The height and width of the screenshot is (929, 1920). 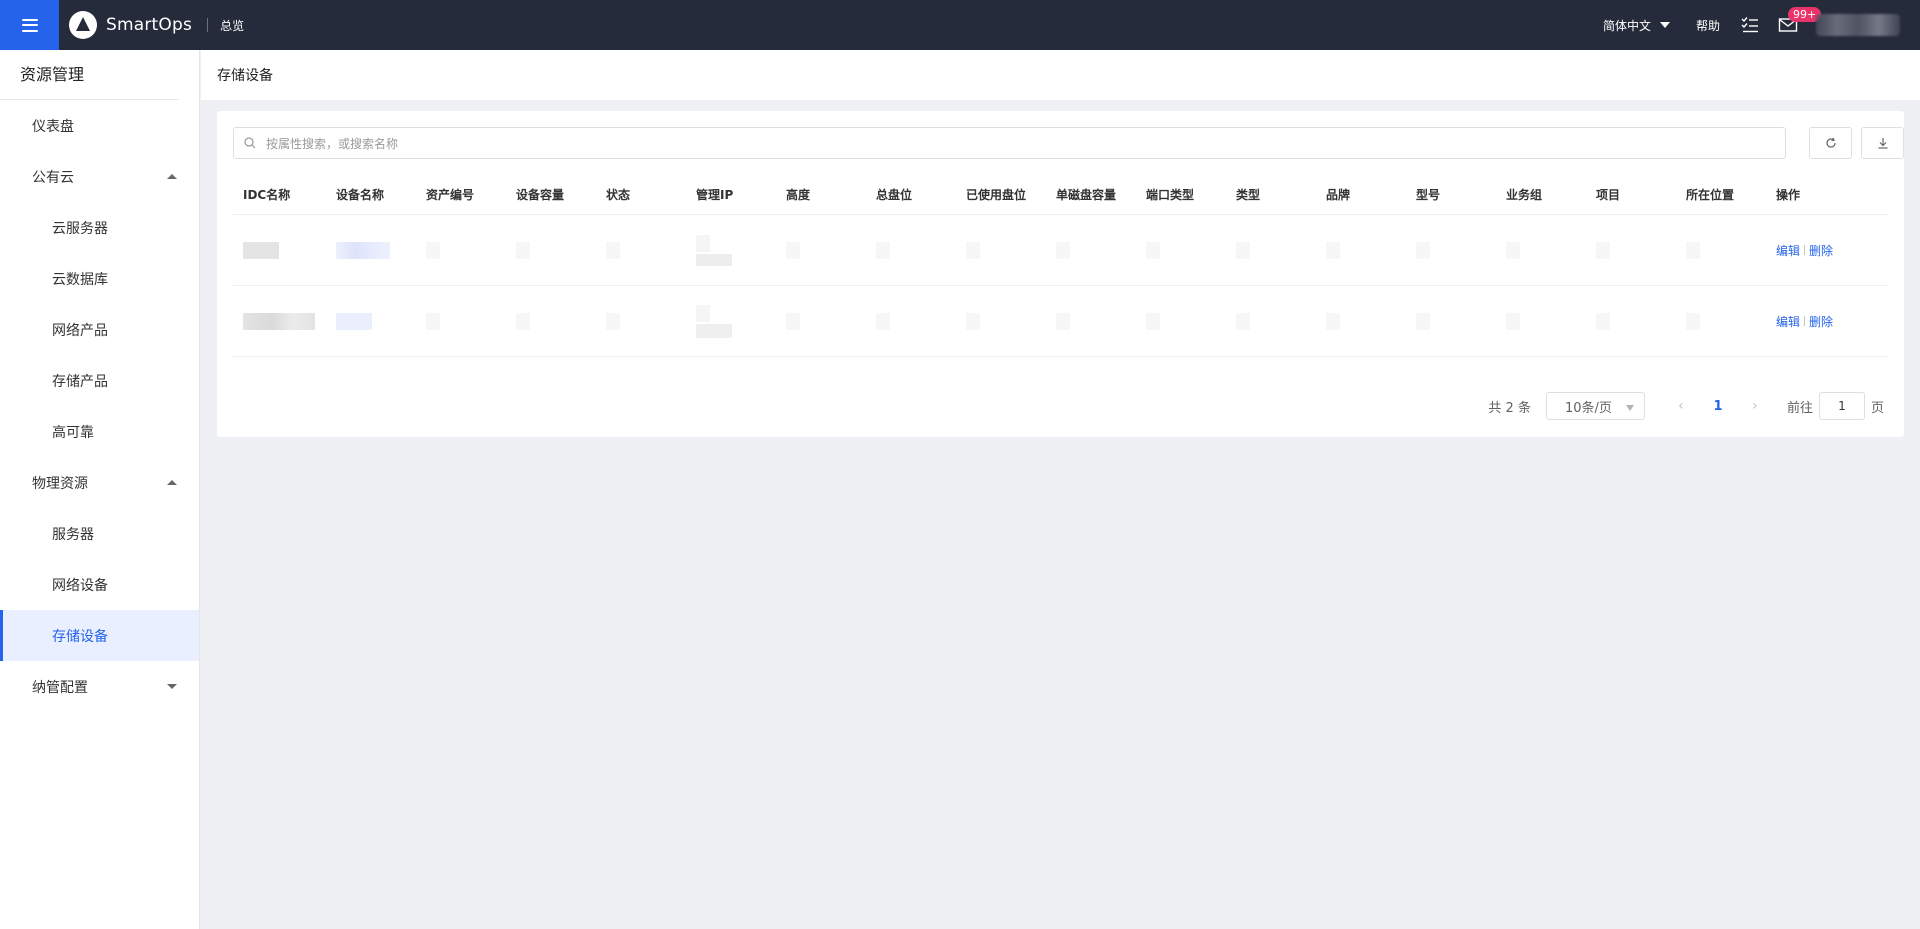 I want to click on column-header: 端口类型, so click(x=1170, y=195).